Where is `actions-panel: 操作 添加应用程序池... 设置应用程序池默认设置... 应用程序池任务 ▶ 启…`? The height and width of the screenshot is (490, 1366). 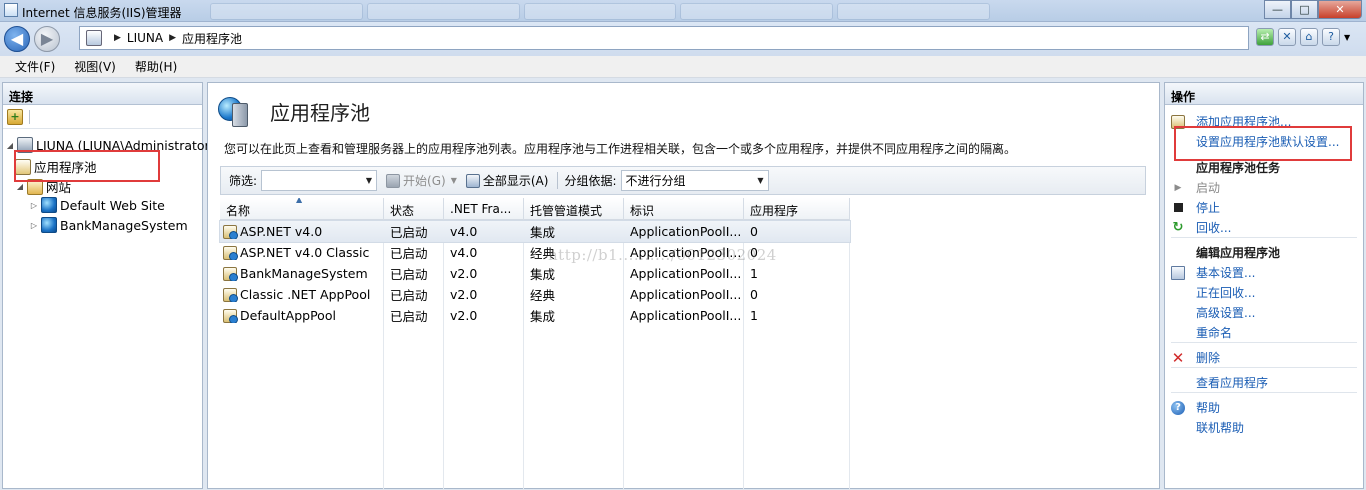
actions-panel: 操作 添加应用程序池... 设置应用程序池默认设置... 应用程序池任务 ▶ 启… is located at coordinates (1264, 285).